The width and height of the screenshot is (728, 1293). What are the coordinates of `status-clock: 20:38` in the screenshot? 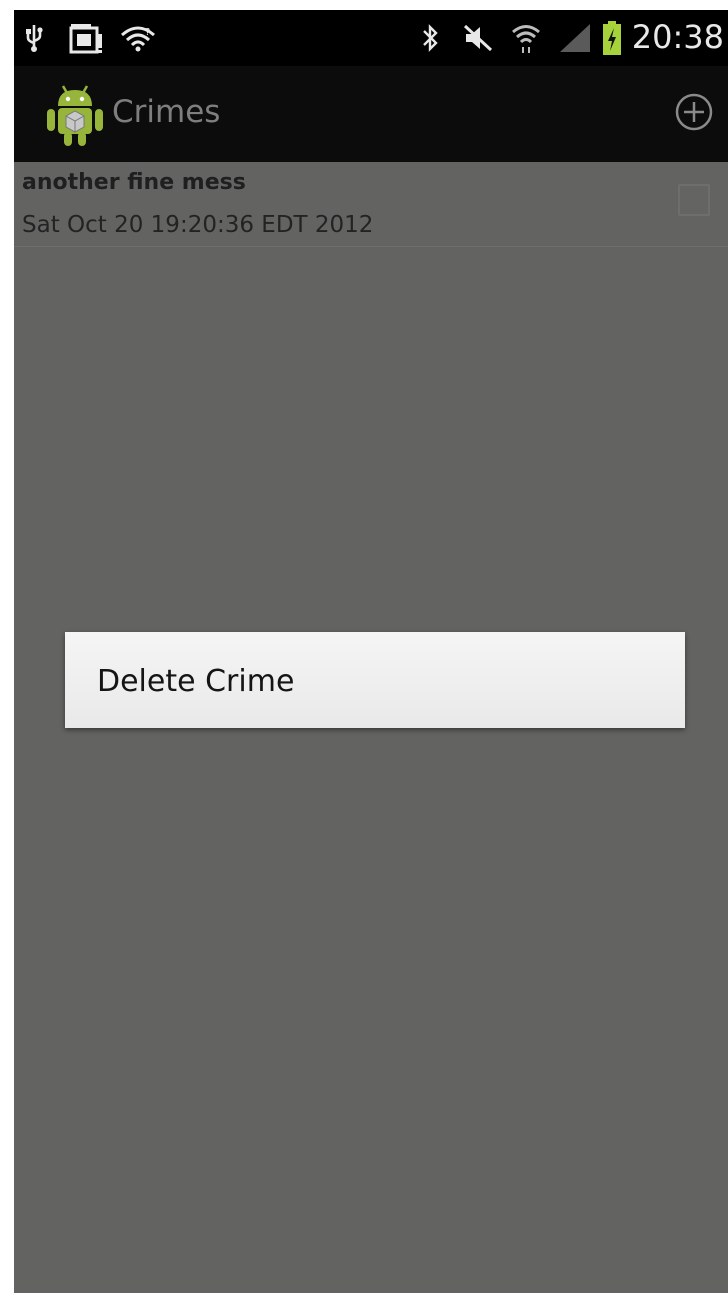 It's located at (677, 37).